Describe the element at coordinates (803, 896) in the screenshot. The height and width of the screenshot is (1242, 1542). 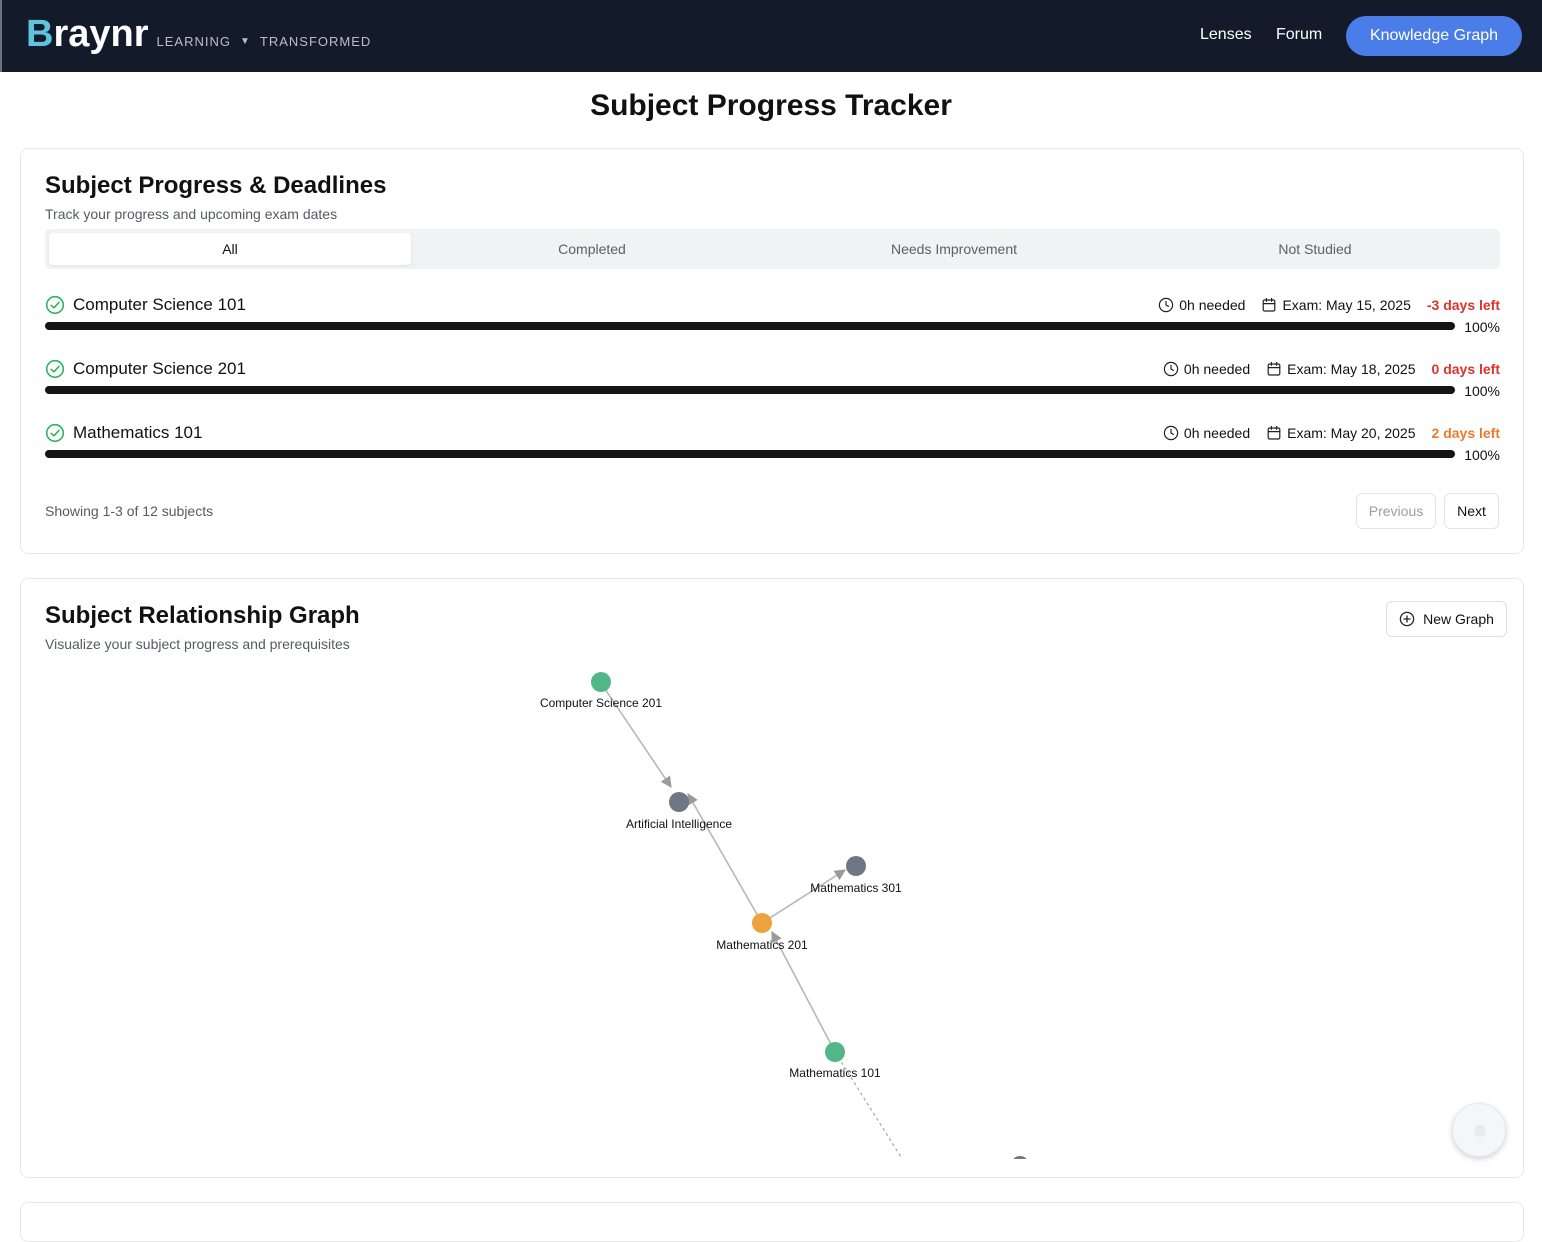
I see `edge-math201-to-math301` at that location.